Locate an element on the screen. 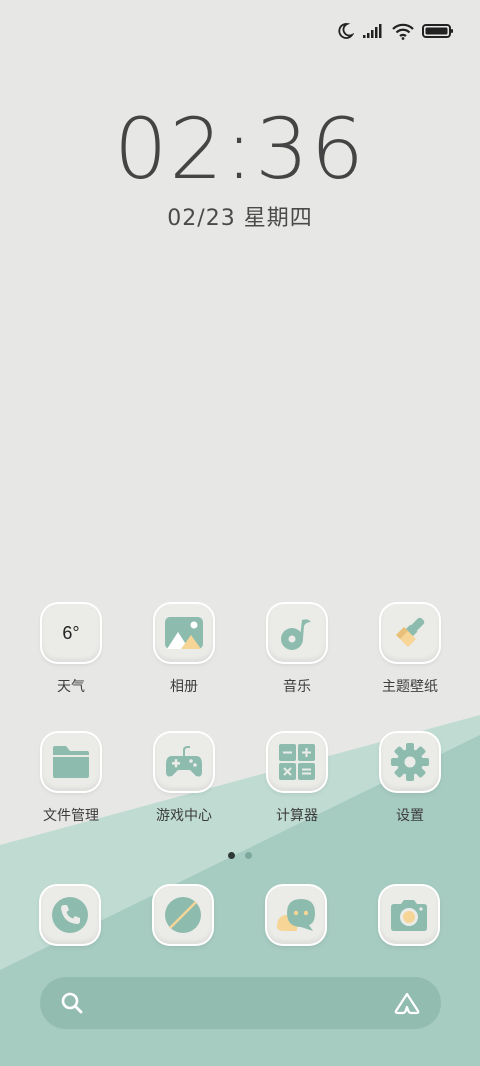 The height and width of the screenshot is (1066, 480). dock-camera is located at coordinates (409, 915).